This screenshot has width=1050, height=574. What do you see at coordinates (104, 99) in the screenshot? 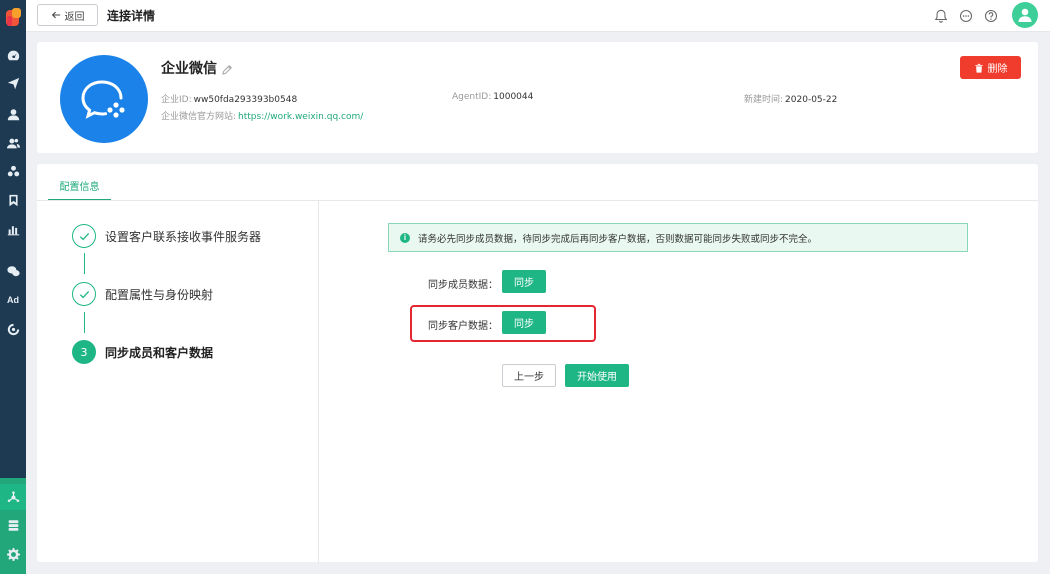
I see `wecom-logo-icon` at bounding box center [104, 99].